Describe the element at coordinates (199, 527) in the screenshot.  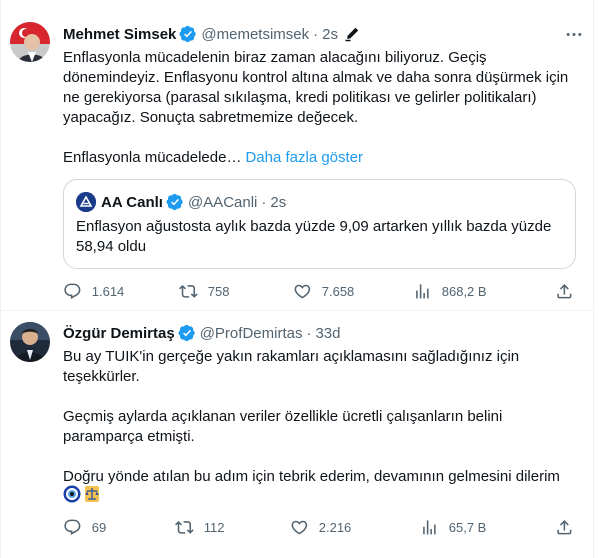
I see `retweet-button: 112` at that location.